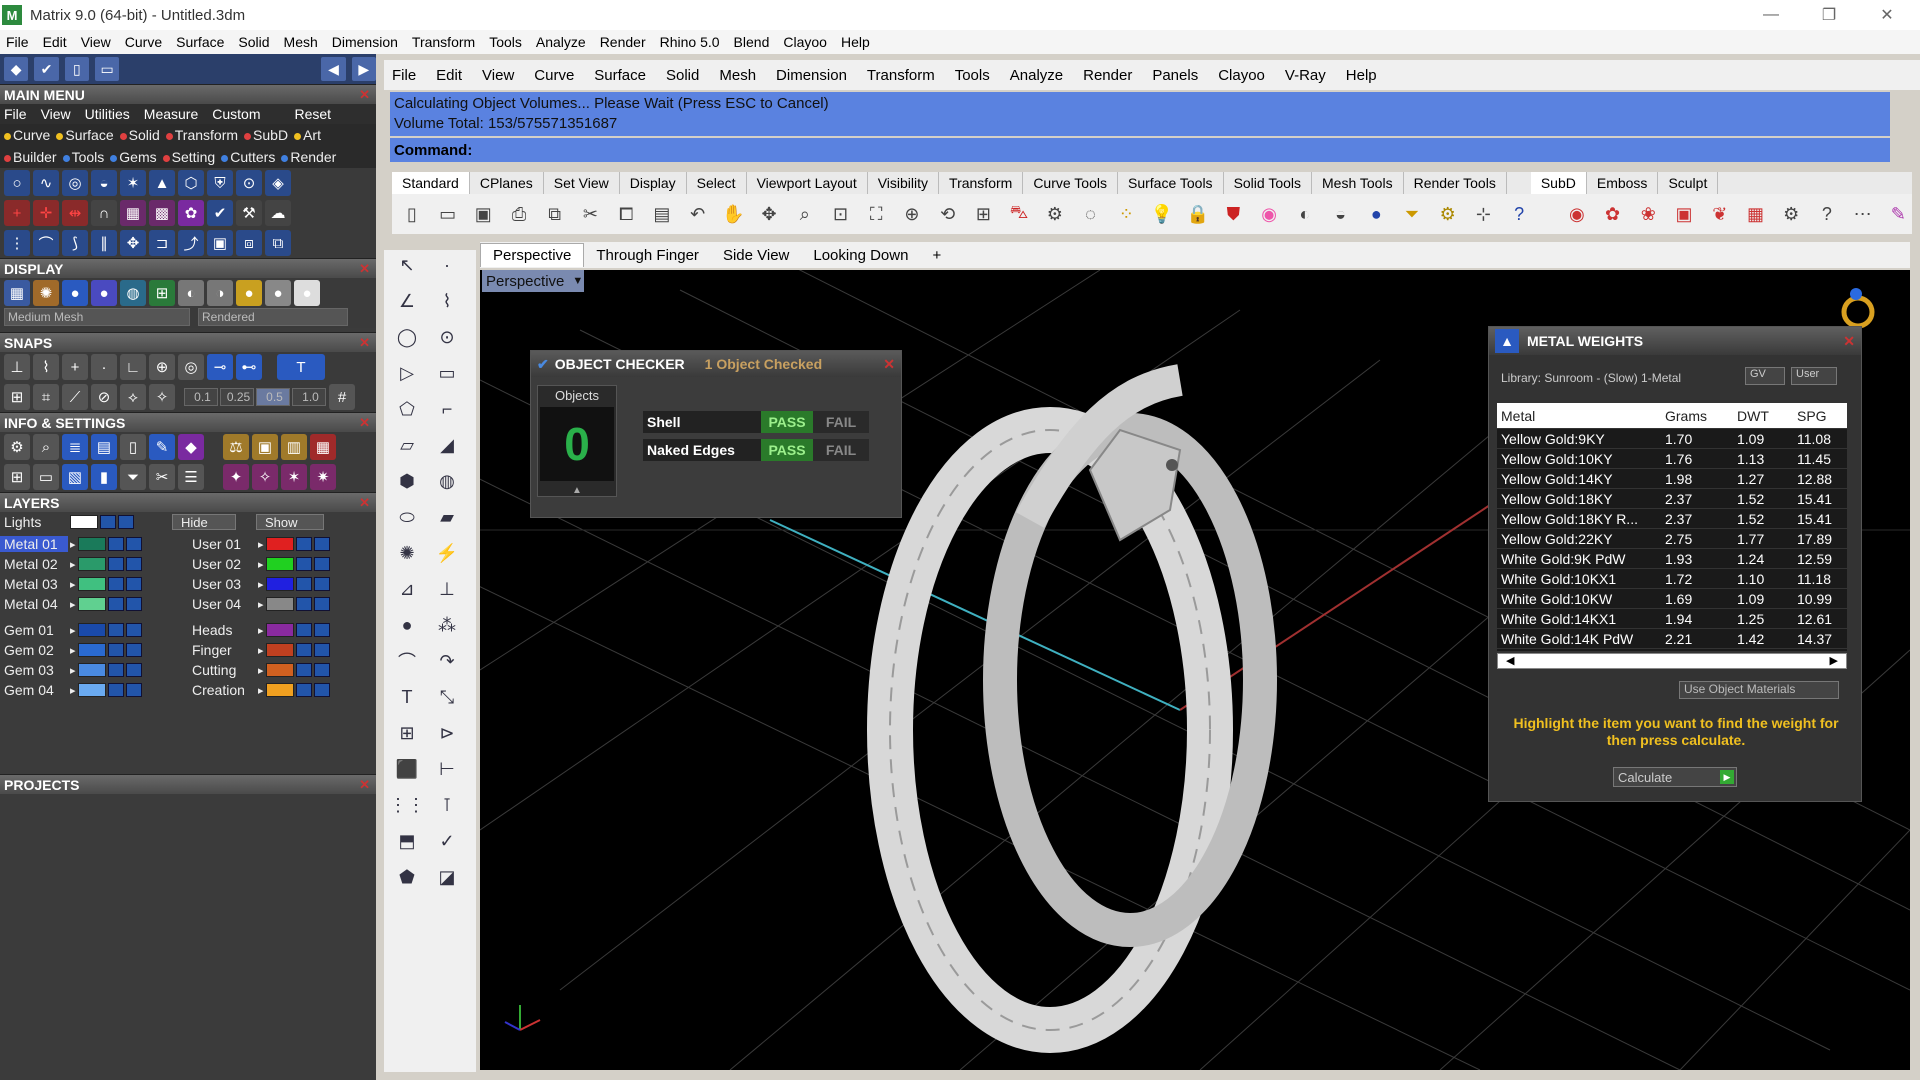 This screenshot has height=1080, width=1920. I want to click on edit-pen-icon: ✎, so click(1898, 214).